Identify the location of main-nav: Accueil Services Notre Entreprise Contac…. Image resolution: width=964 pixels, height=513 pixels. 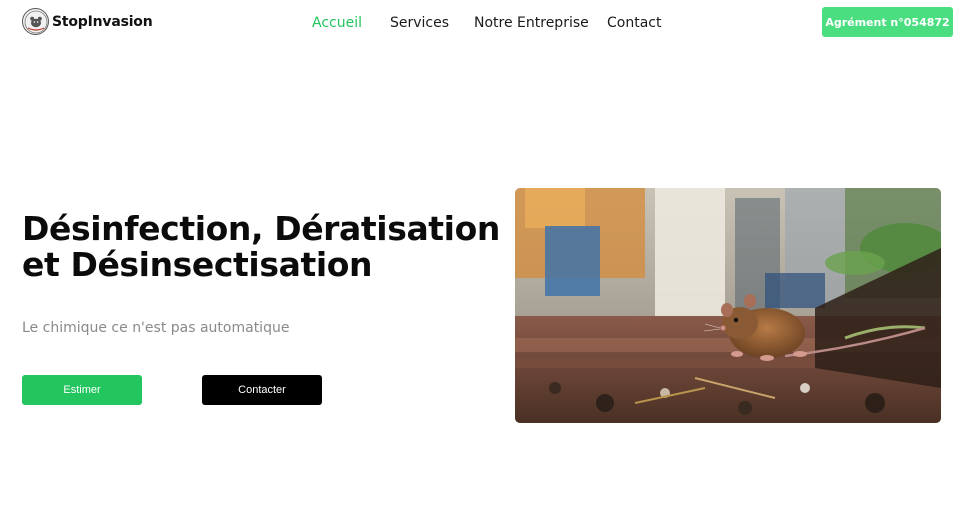
(482, 24).